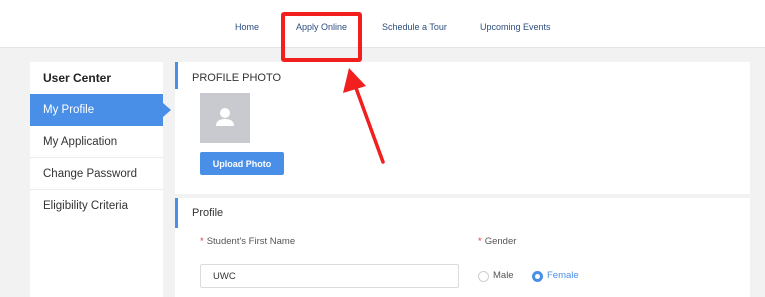 This screenshot has height=297, width=765. Describe the element at coordinates (483, 276) in the screenshot. I see `gender-male-radio` at that location.